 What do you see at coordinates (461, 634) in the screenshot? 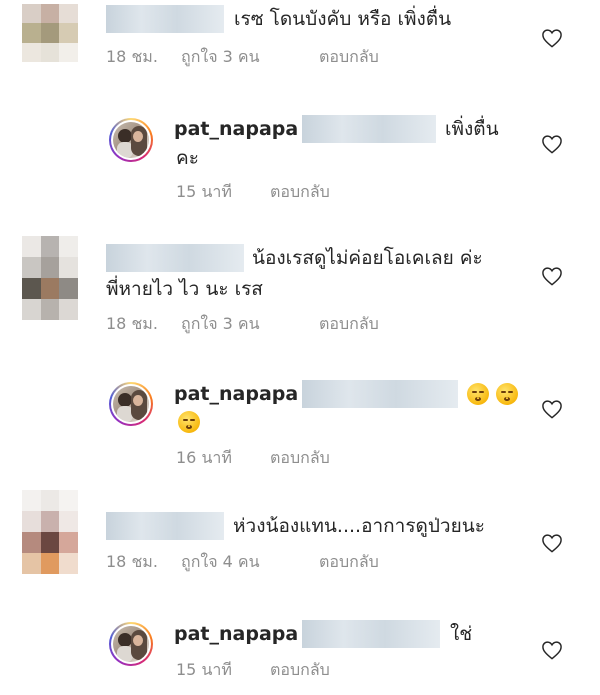
I see `reply-text: ใช่` at bounding box center [461, 634].